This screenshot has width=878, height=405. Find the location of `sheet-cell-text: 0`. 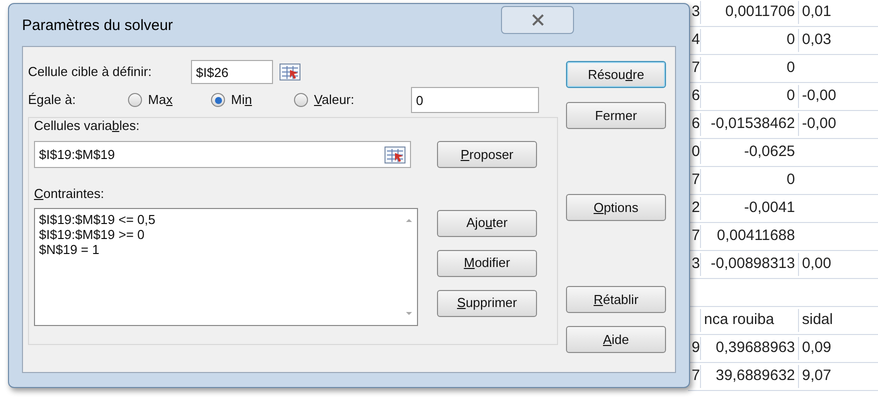

sheet-cell-text: 0 is located at coordinates (695, 152).